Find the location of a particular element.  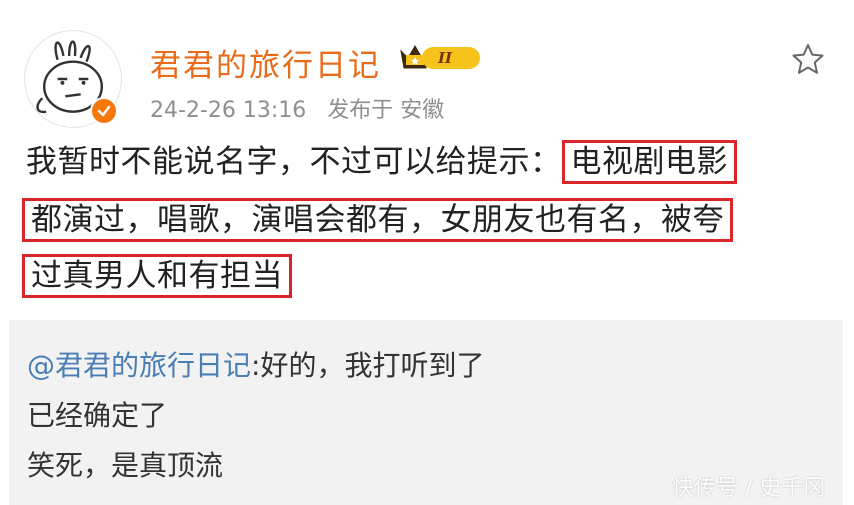

comment-line-3: 笑死，是真顶流 is located at coordinates (125, 465).